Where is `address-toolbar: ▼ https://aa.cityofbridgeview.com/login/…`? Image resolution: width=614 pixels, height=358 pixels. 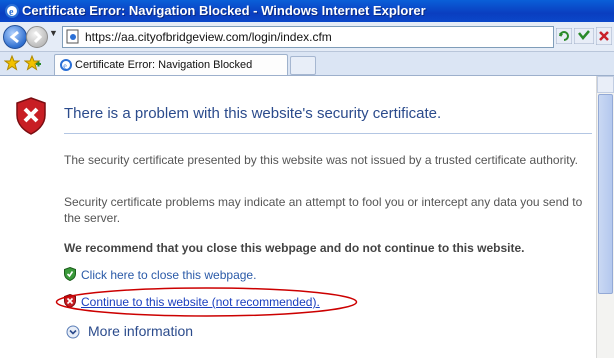 address-toolbar: ▼ https://aa.cityofbridgeview.com/login/… is located at coordinates (307, 37).